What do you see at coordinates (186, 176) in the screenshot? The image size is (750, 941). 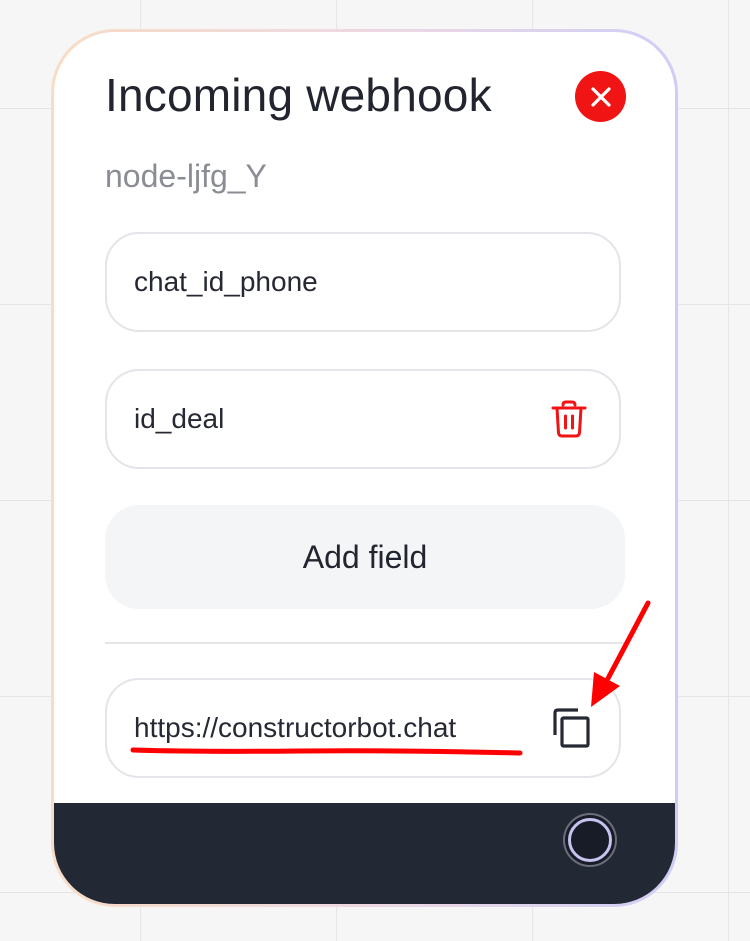 I see `node-id: node-ljfg_Y` at bounding box center [186, 176].